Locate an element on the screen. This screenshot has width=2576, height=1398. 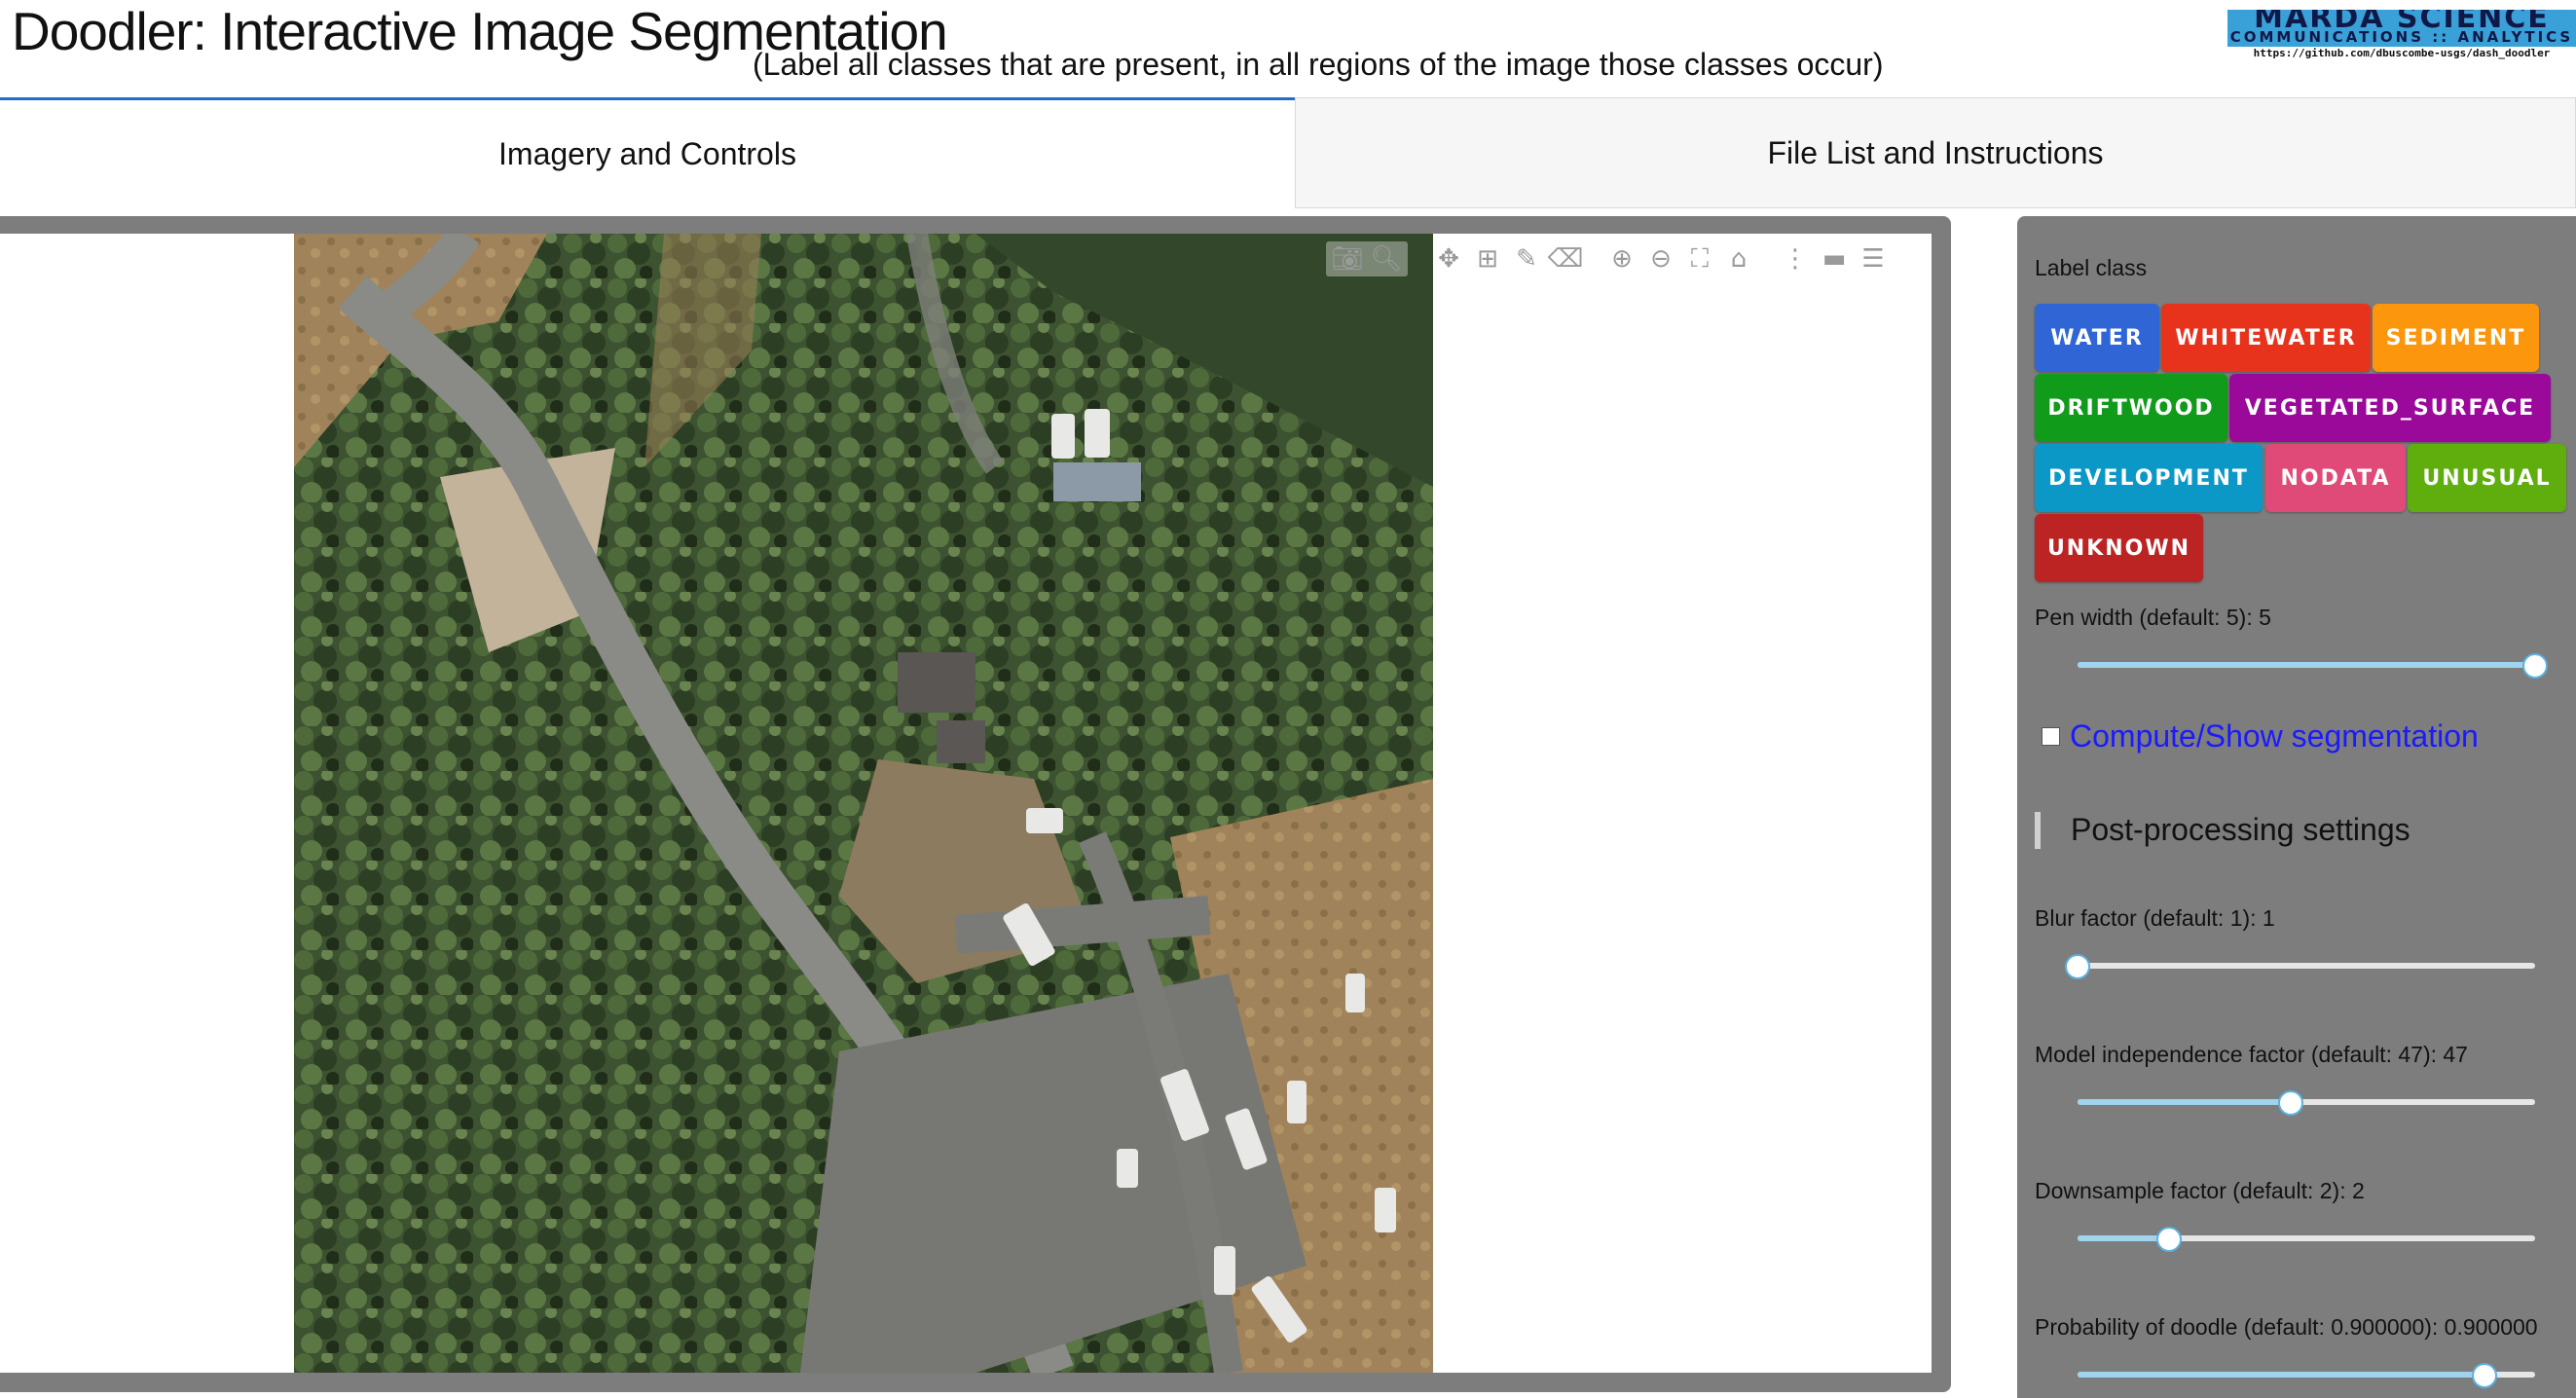
plot-modebar: 📷︎ 🔍︎ ✥ ⊞ ✎ ⌫ ⊕ ⊖ ⛶ ⌂ ⋮ ▬ ☰ is located at coordinates (1614, 258).